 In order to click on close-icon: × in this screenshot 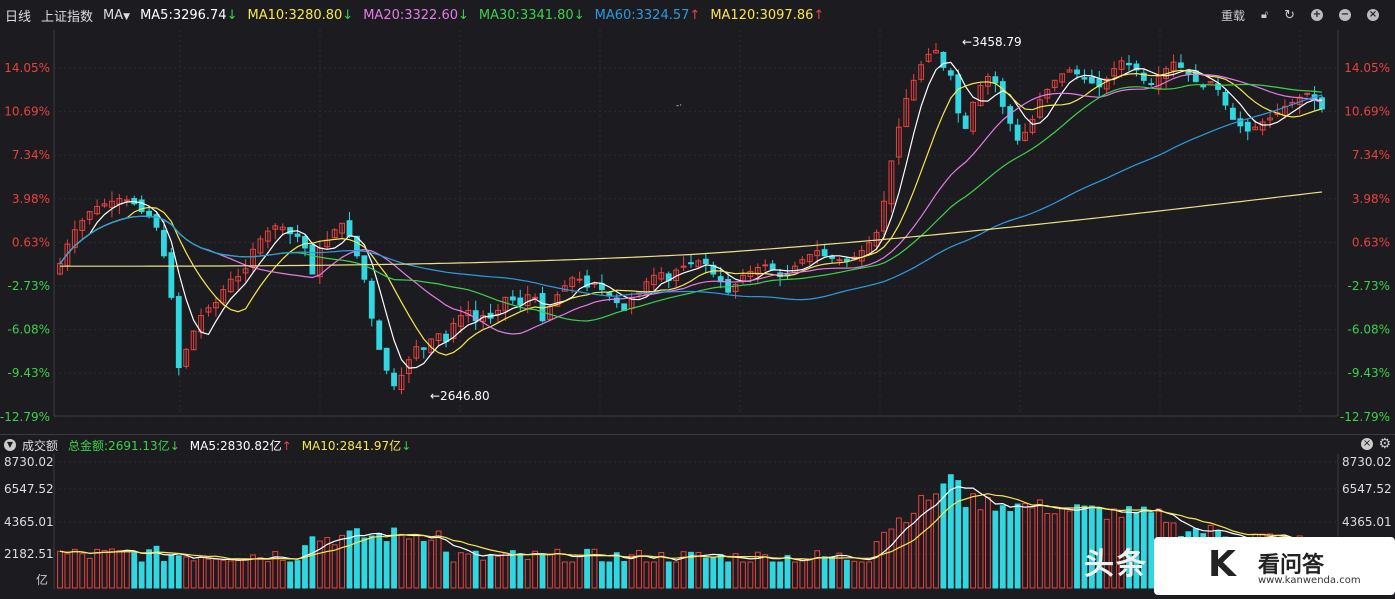, I will do `click(1373, 15)`.